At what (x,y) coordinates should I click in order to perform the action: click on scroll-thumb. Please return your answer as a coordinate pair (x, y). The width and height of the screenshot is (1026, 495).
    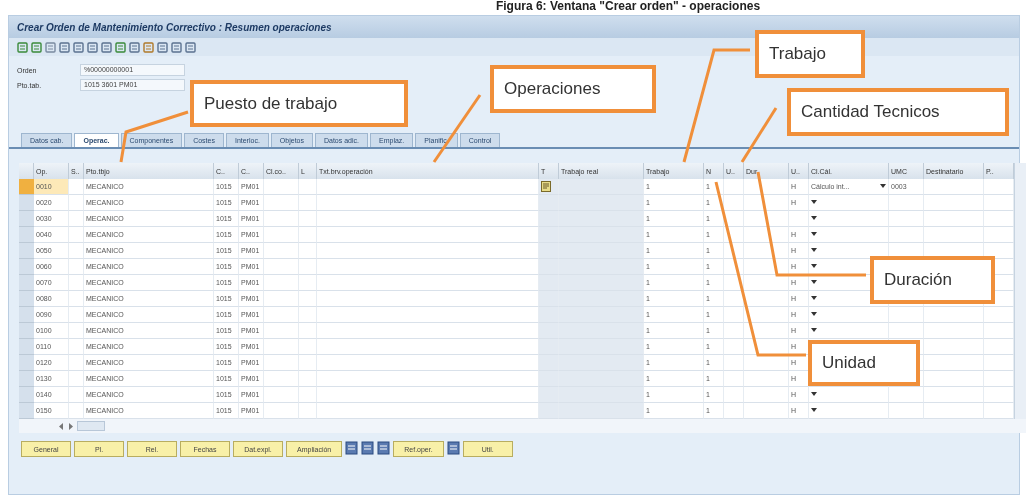
    Looking at the image, I should click on (91, 426).